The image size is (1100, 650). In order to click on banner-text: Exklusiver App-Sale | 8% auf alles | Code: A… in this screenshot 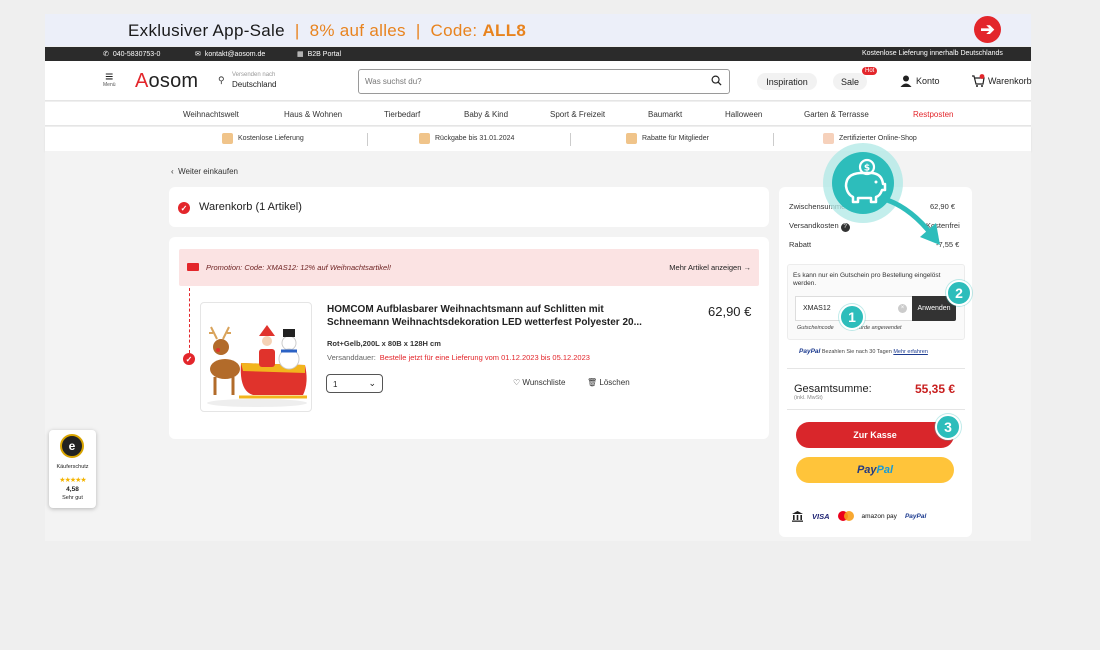, I will do `click(327, 31)`.